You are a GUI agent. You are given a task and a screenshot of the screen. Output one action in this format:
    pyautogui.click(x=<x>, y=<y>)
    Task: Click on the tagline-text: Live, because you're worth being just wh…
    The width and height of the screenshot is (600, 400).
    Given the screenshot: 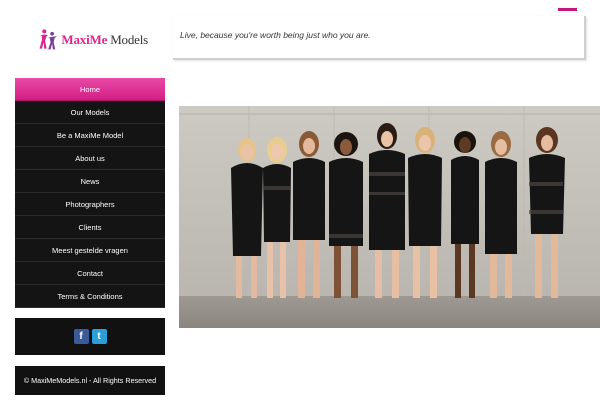 What is the action you would take?
    pyautogui.click(x=275, y=35)
    